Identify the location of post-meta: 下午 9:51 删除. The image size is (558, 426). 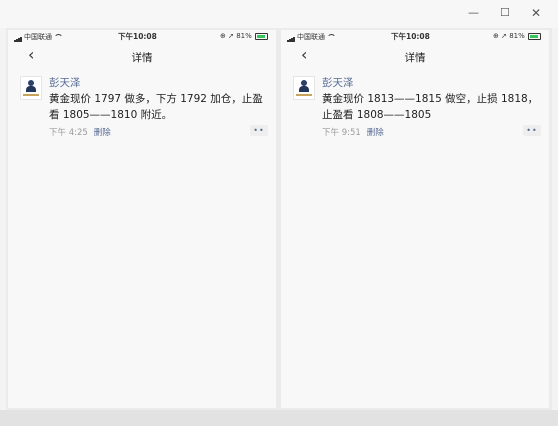
(353, 132).